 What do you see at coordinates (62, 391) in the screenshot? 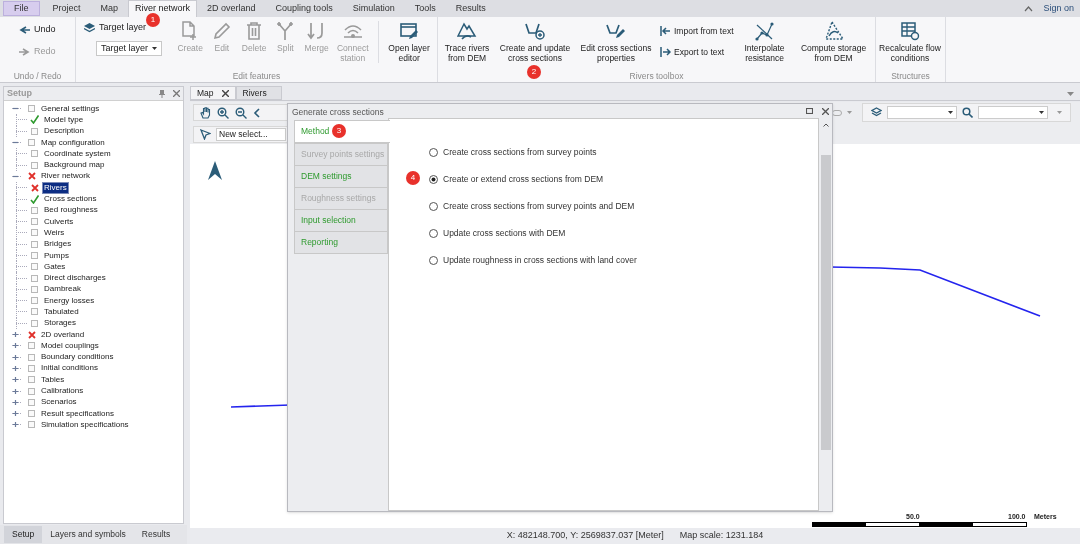
I see `tree-item: Calibrations` at bounding box center [62, 391].